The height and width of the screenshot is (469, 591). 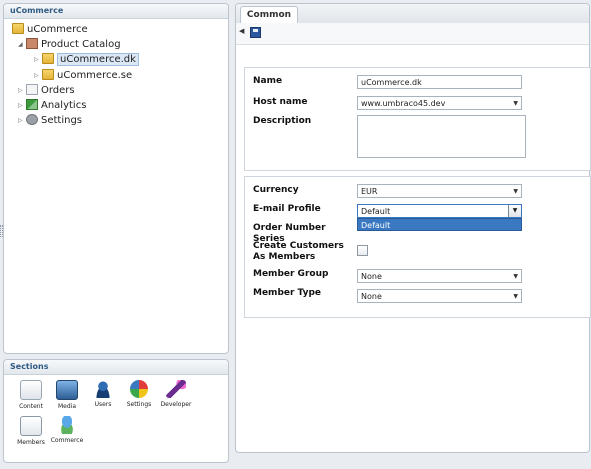 I want to click on tree-item-label: uCommerce.se, so click(x=95, y=75).